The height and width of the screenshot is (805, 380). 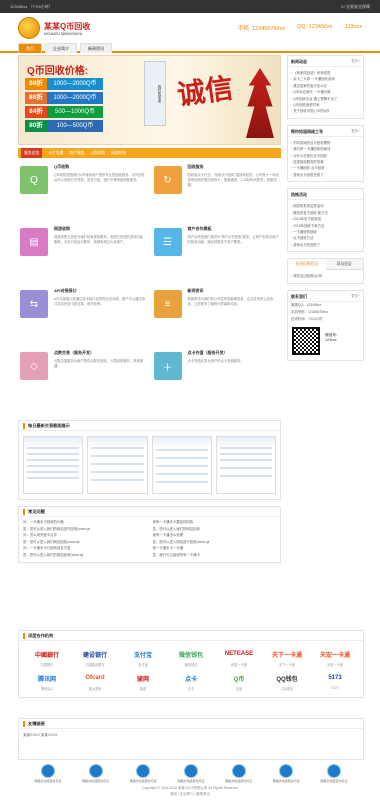 I want to click on service-card: ◇ 点数交易（服务开发） 点数交易服务为客户提供点数的回收，卡类回收服务，快速便捷。, so click(x=83, y=379).